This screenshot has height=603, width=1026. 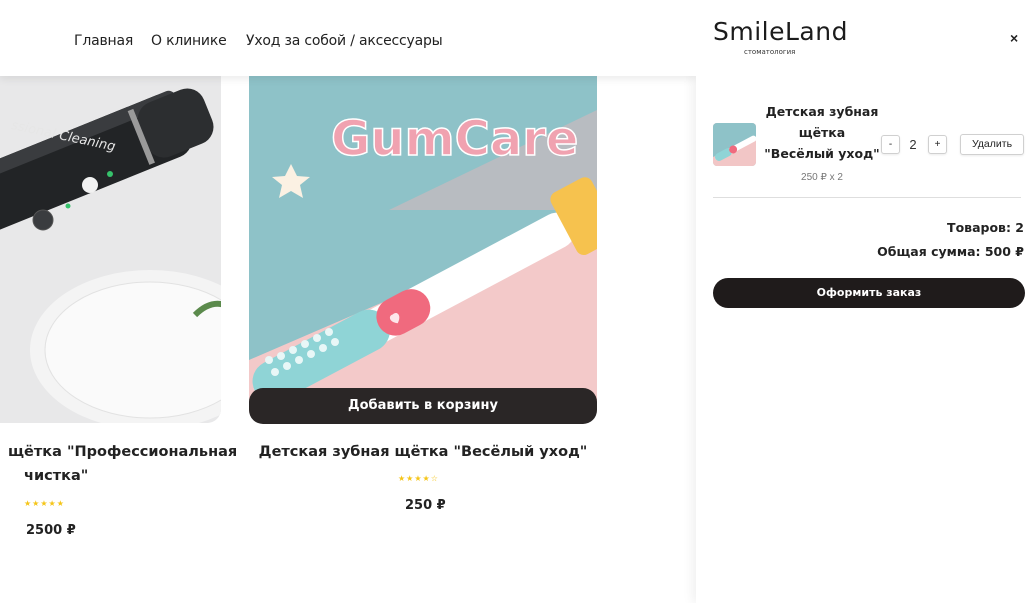 I want to click on product-title-line2: чистка", so click(x=56, y=476).